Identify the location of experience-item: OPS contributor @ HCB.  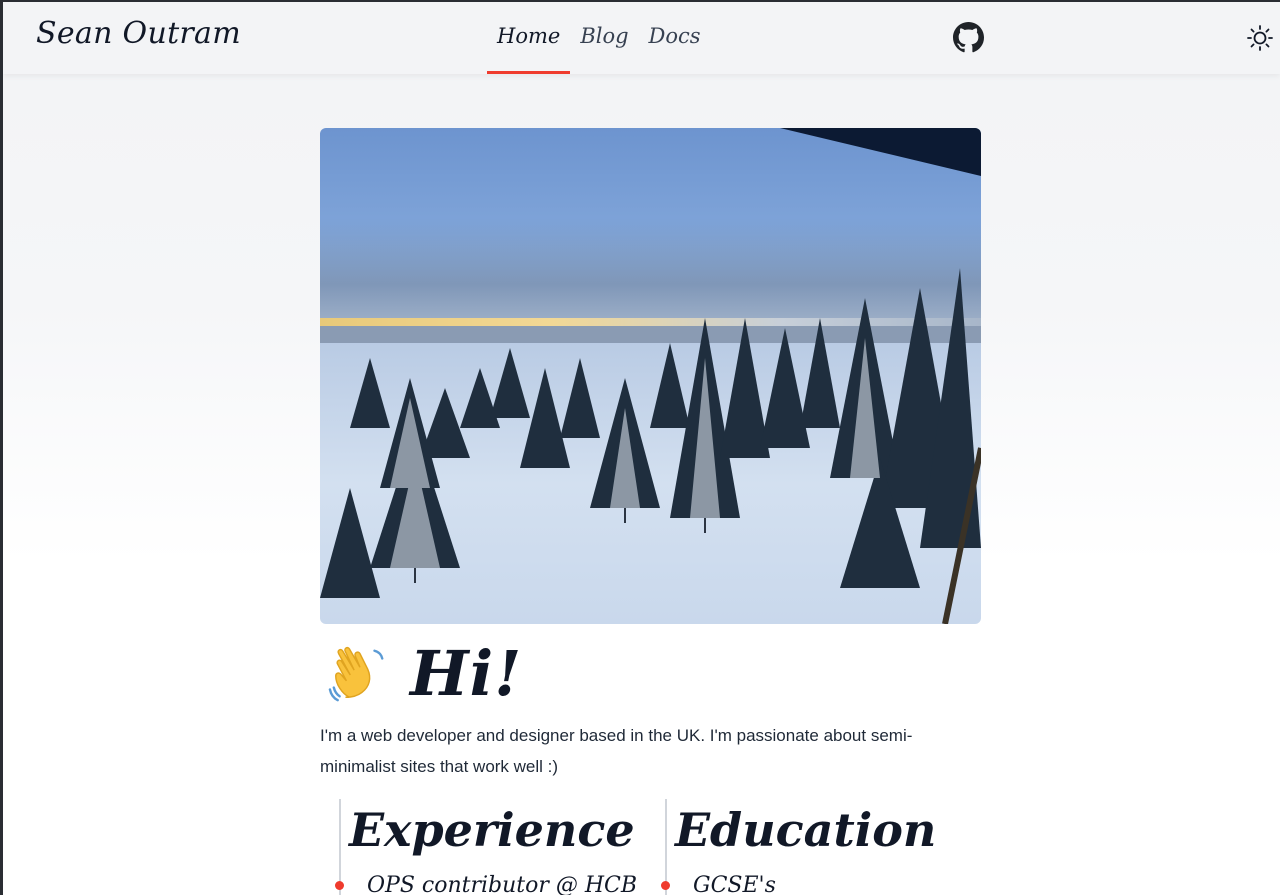
(502, 884).